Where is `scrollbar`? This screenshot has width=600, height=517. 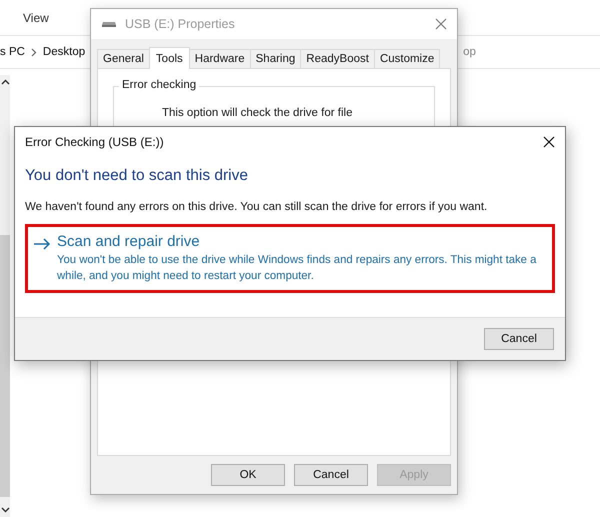 scrollbar is located at coordinates (5, 296).